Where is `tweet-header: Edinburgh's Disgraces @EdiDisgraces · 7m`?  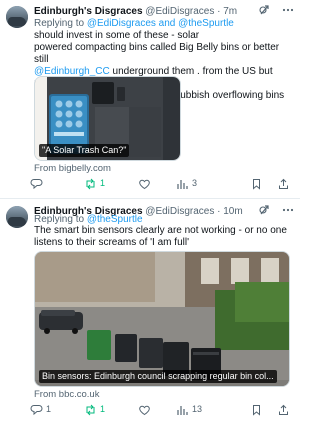
tweet-header: Edinburgh's Disgraces @EdiDisgraces · 7m is located at coordinates (149, 12).